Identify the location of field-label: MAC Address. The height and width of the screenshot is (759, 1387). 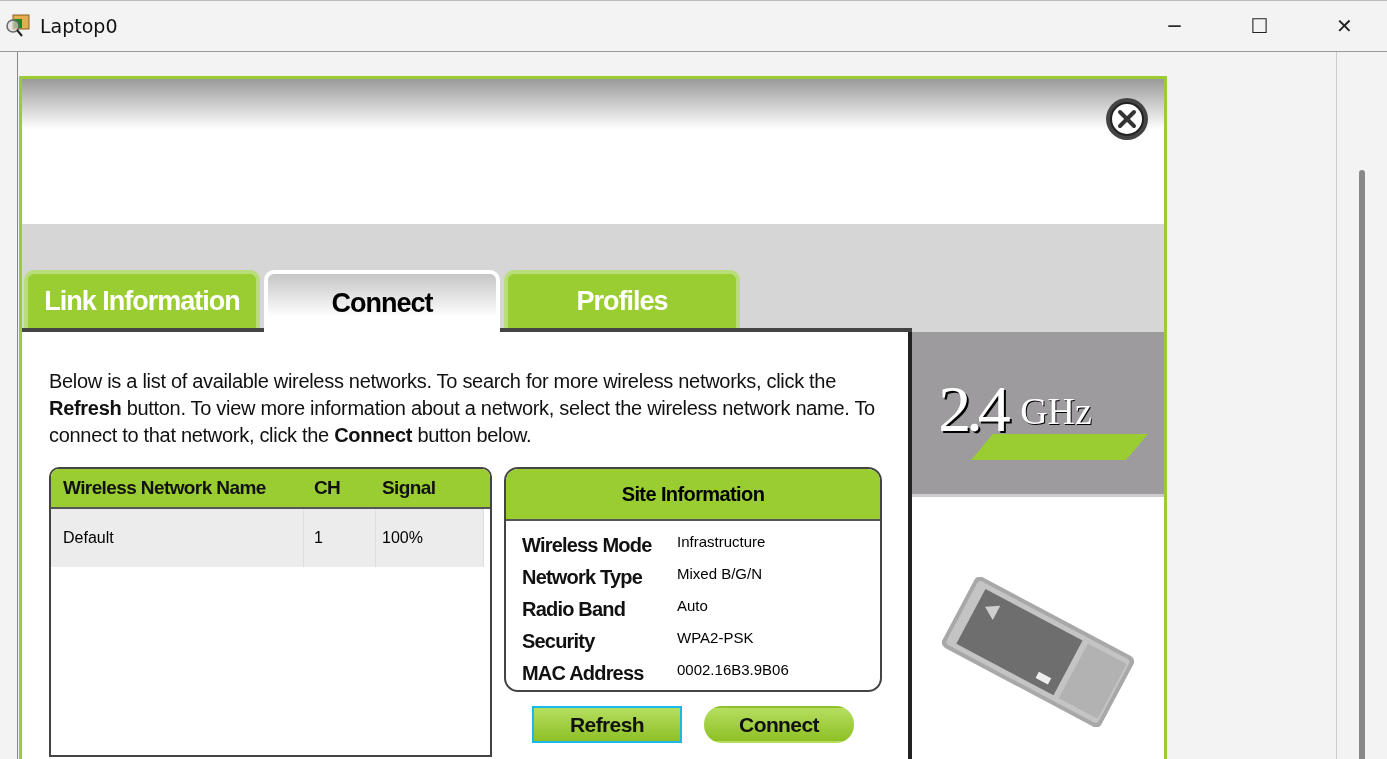
(583, 673).